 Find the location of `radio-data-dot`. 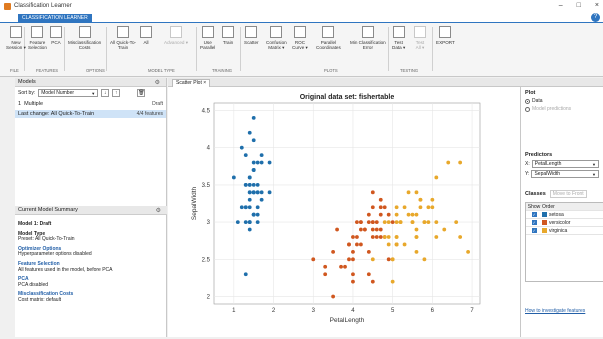

radio-data-dot is located at coordinates (527, 101).